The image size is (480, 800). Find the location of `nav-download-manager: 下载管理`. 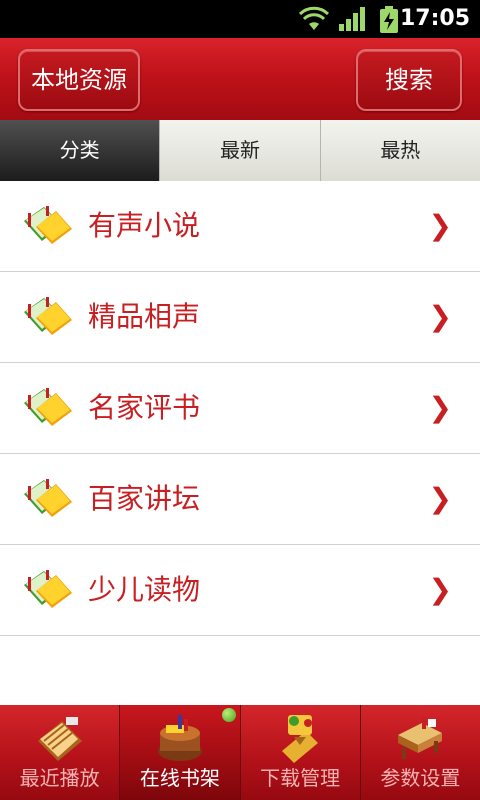

nav-download-manager: 下载管理 is located at coordinates (300, 752).